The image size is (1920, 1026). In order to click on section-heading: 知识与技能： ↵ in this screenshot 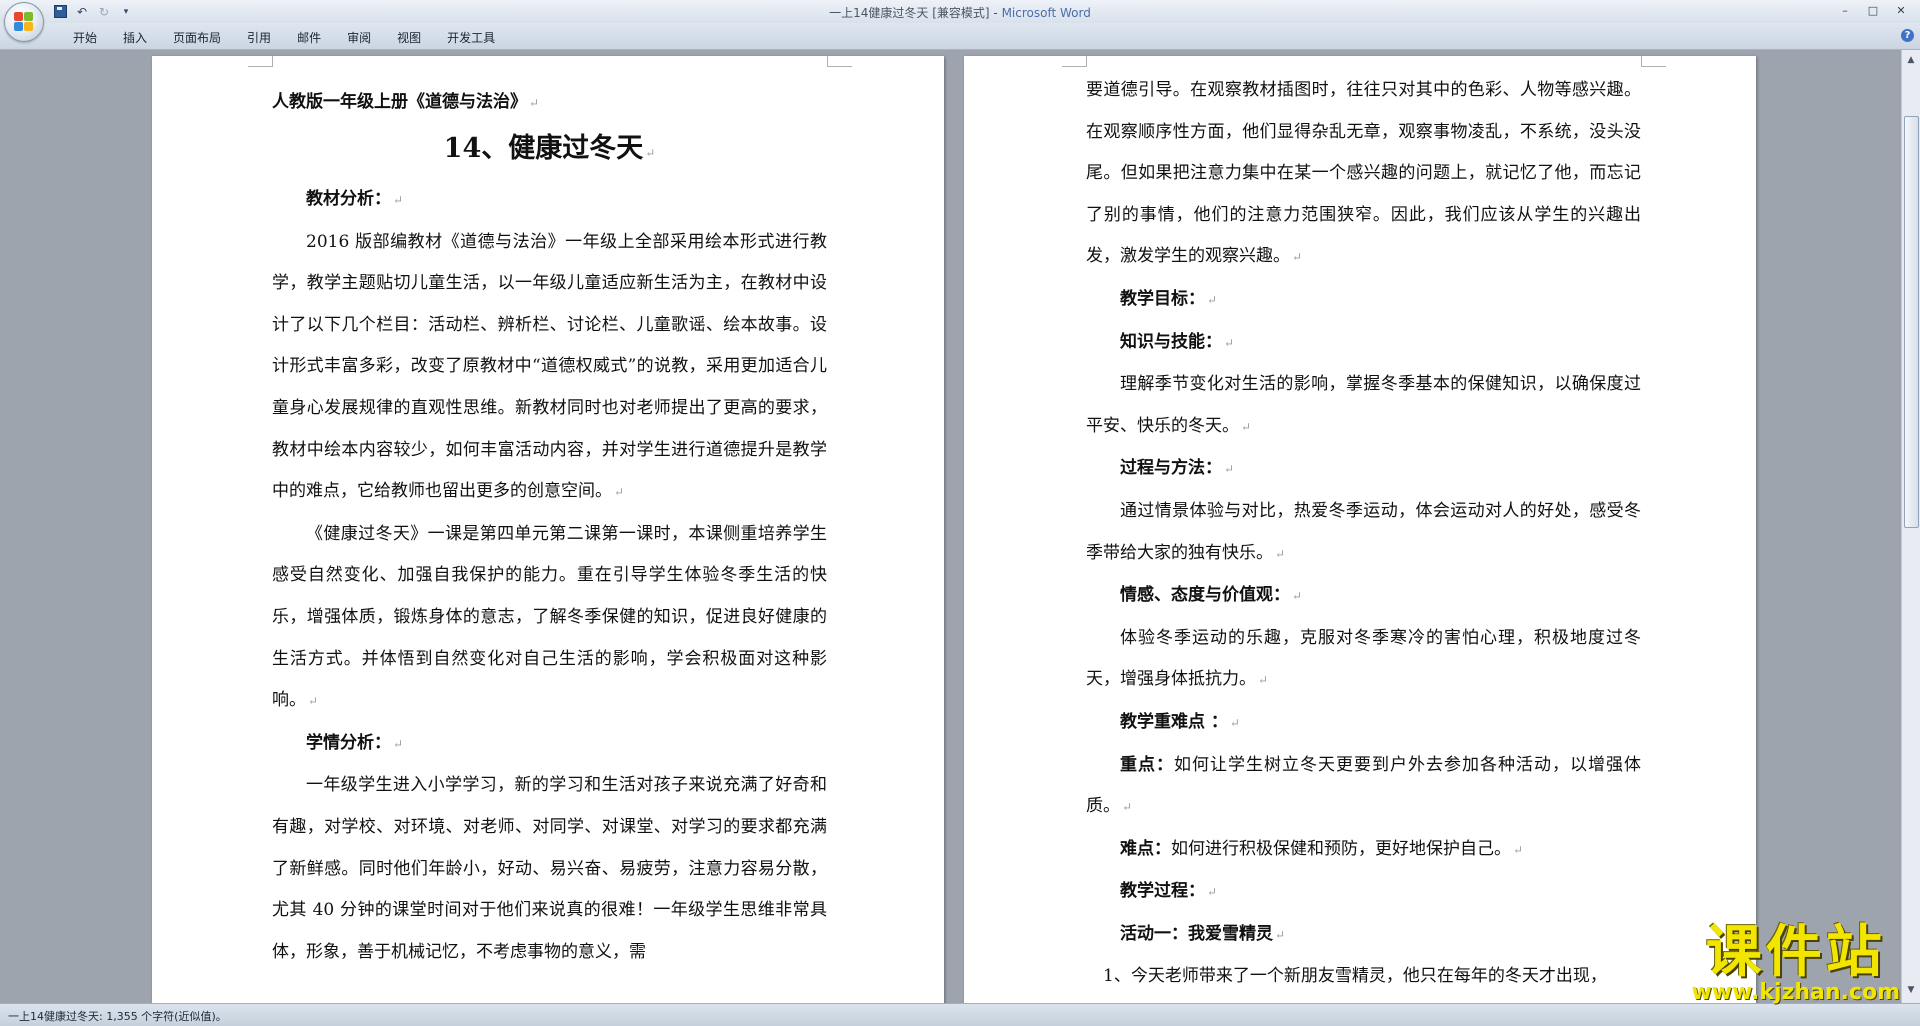, I will do `click(1177, 341)`.